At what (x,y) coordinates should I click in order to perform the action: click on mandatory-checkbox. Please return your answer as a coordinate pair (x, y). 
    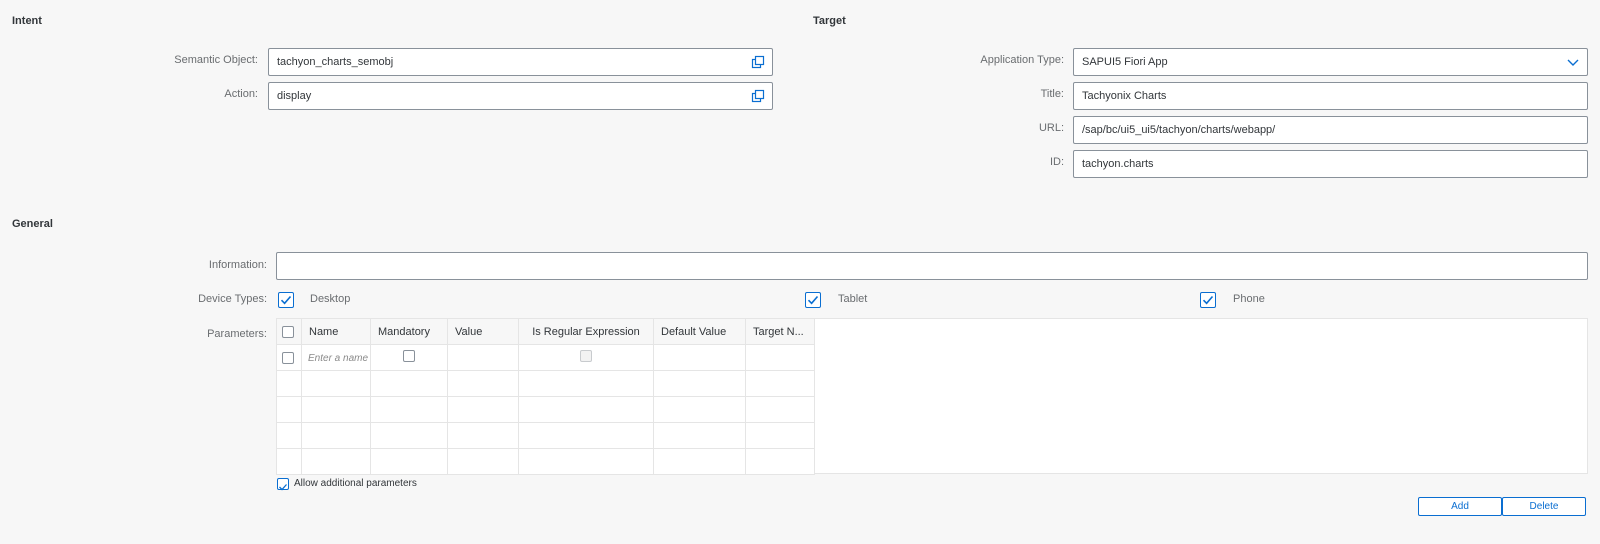
    Looking at the image, I should click on (409, 356).